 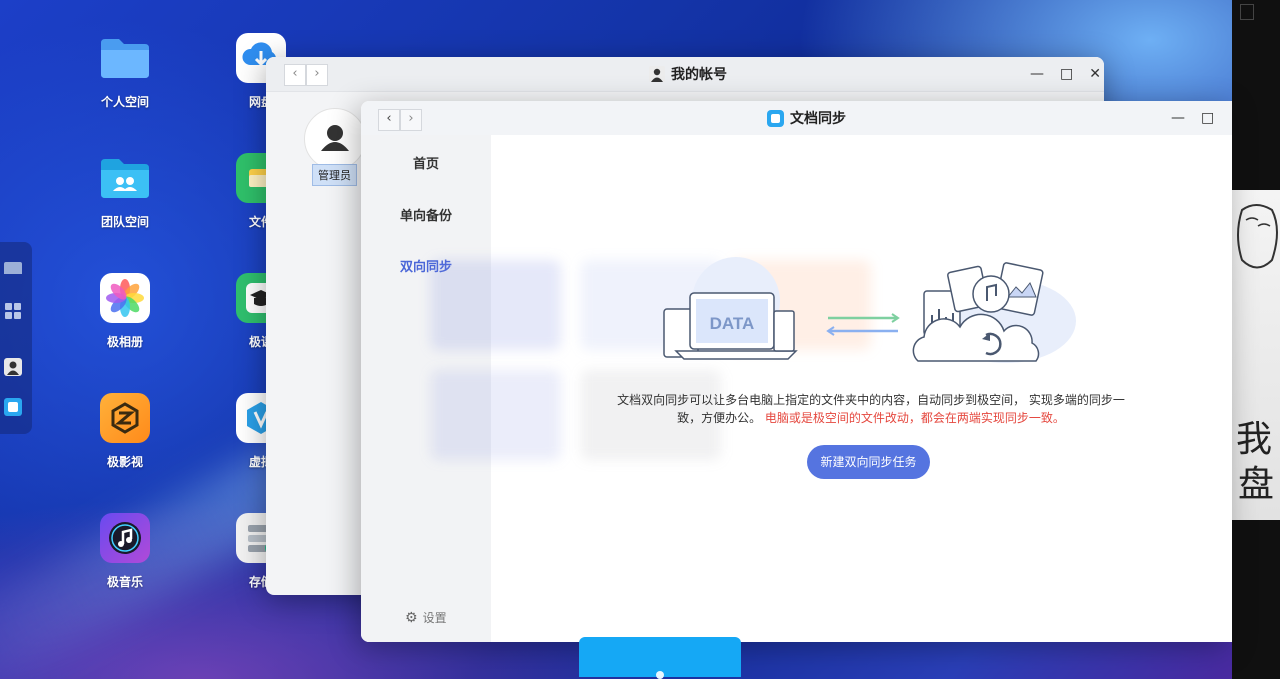 What do you see at coordinates (914, 418) in the screenshot?
I see `warning-text: 电脑或是极空间的文件改动，都会在两端实现同步一致。` at bounding box center [914, 418].